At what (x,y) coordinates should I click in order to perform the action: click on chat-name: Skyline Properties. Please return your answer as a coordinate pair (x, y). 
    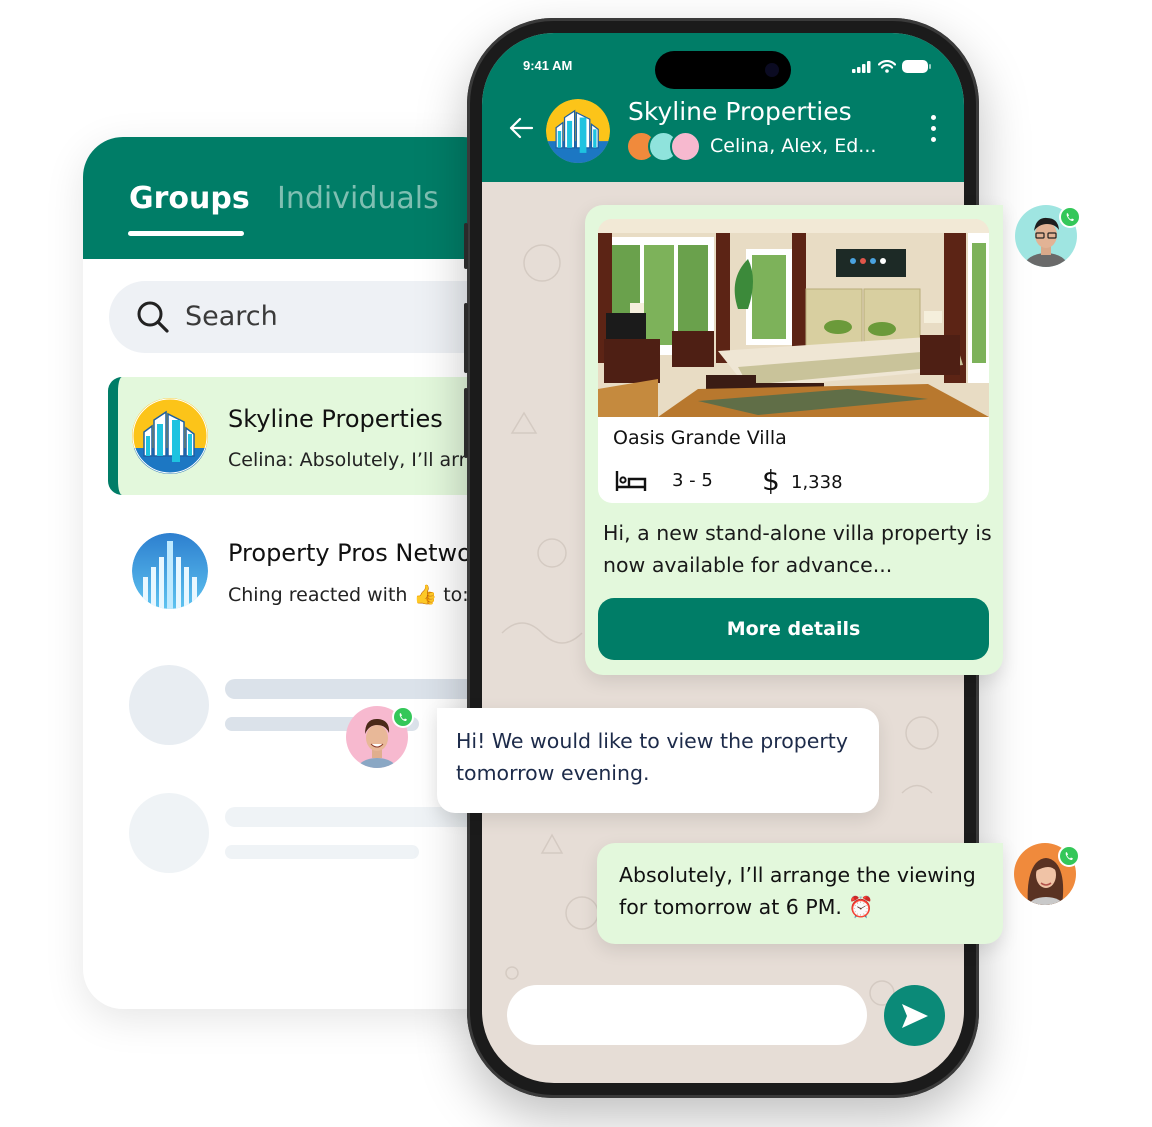
    Looking at the image, I should click on (335, 419).